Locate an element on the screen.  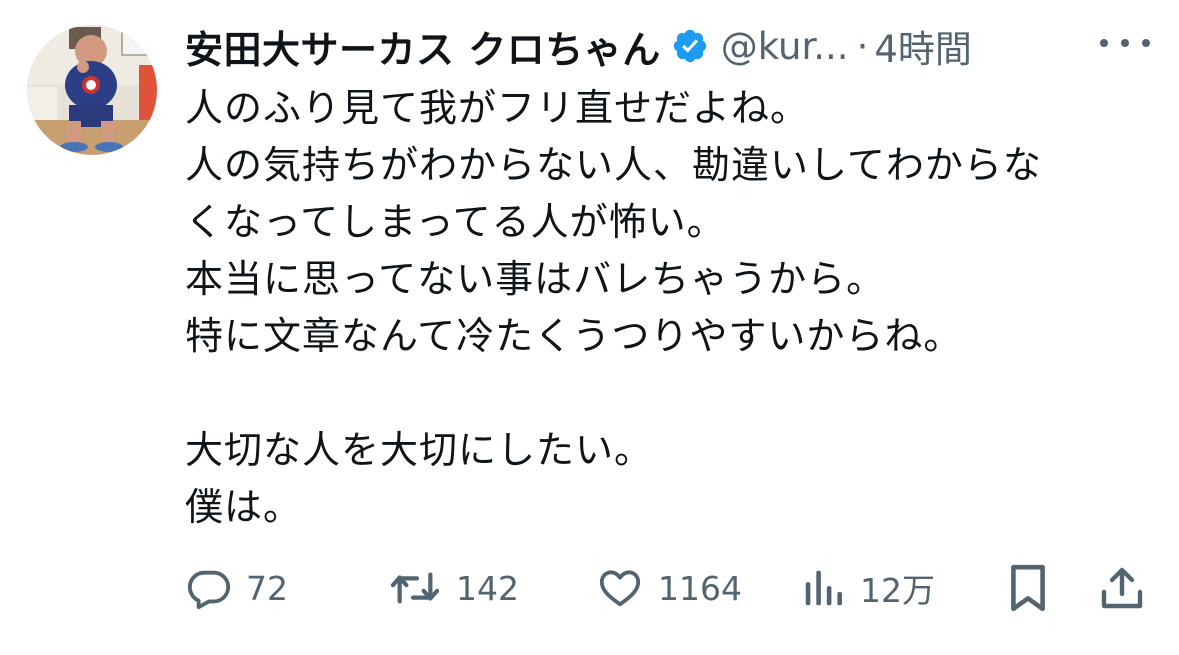
more-options-icon is located at coordinates (1125, 43).